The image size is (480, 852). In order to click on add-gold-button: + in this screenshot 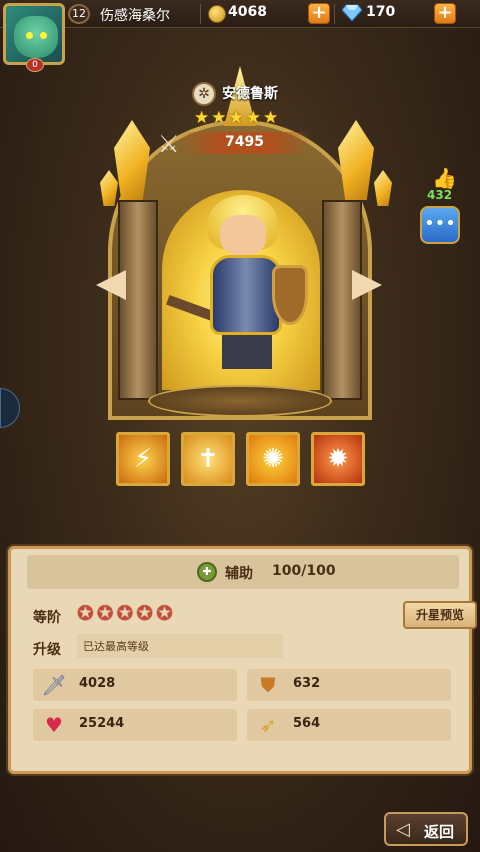, I will do `click(319, 13)`.